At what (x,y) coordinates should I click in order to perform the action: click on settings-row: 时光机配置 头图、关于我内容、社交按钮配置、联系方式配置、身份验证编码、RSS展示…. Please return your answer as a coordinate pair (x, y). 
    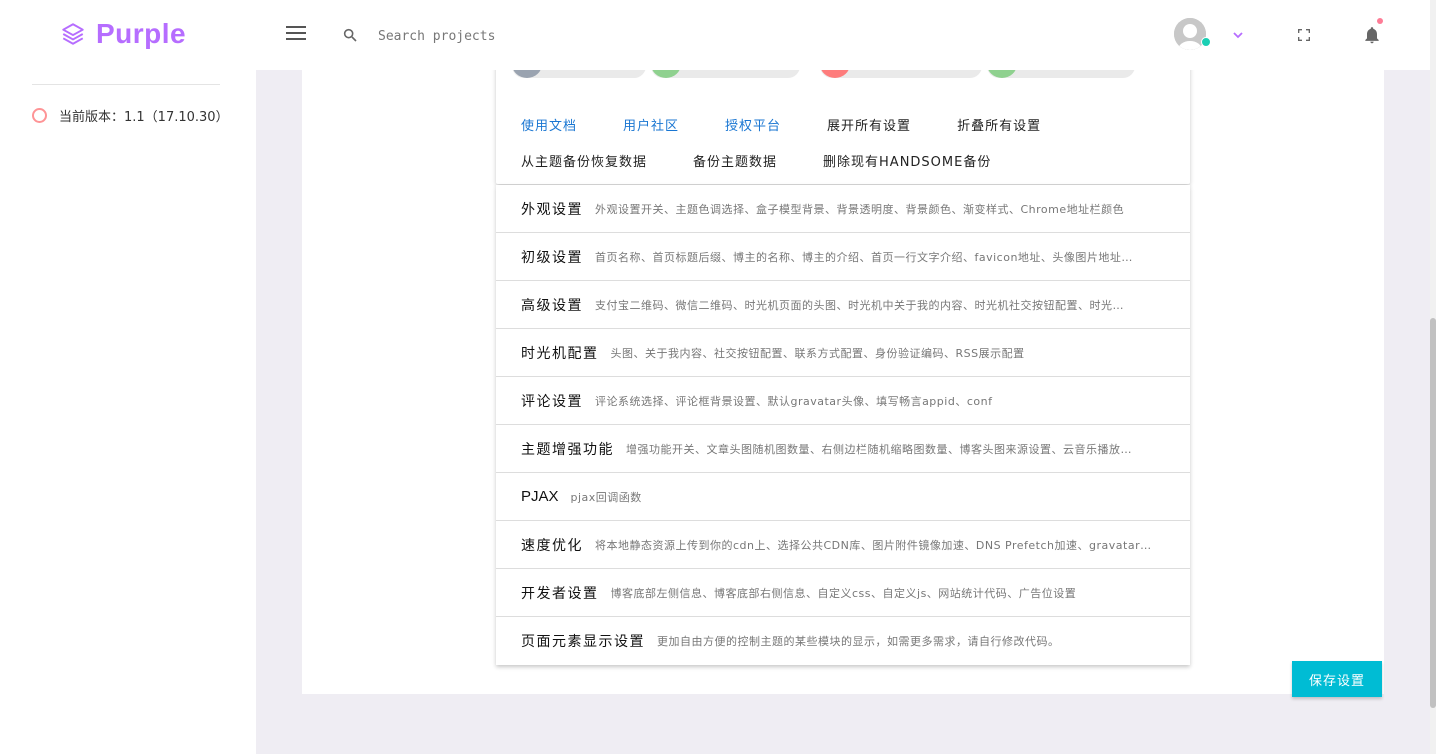
    Looking at the image, I should click on (843, 353).